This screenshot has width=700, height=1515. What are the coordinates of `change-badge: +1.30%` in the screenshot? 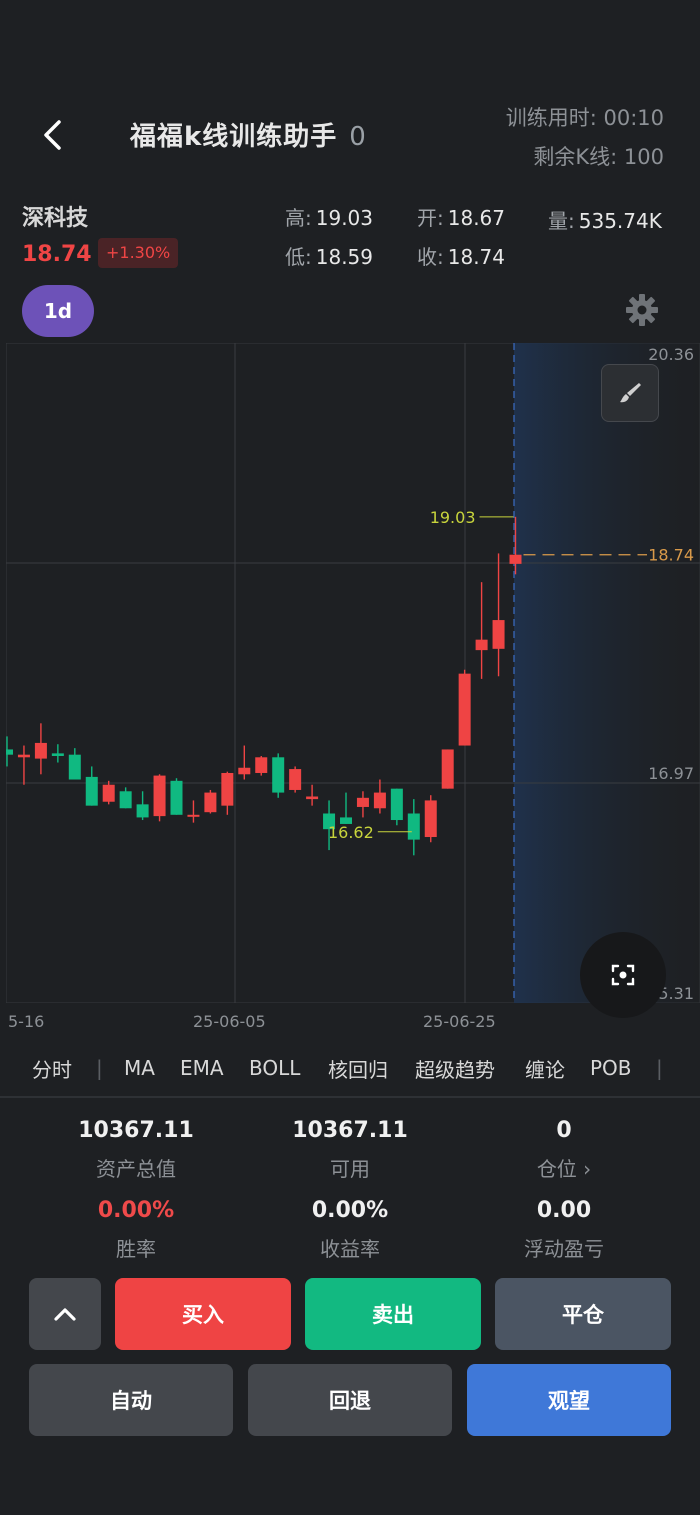 It's located at (138, 253).